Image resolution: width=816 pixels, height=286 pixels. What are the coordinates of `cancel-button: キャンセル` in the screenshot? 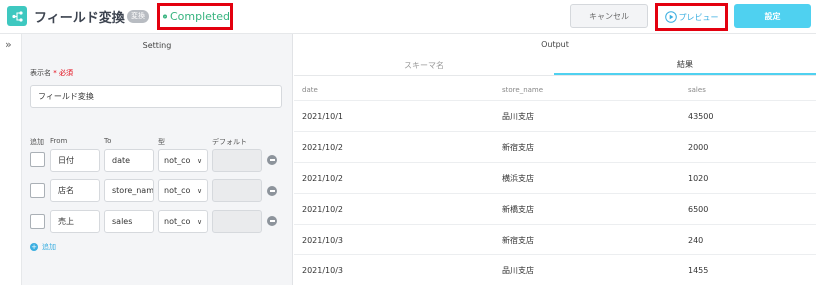 It's located at (609, 16).